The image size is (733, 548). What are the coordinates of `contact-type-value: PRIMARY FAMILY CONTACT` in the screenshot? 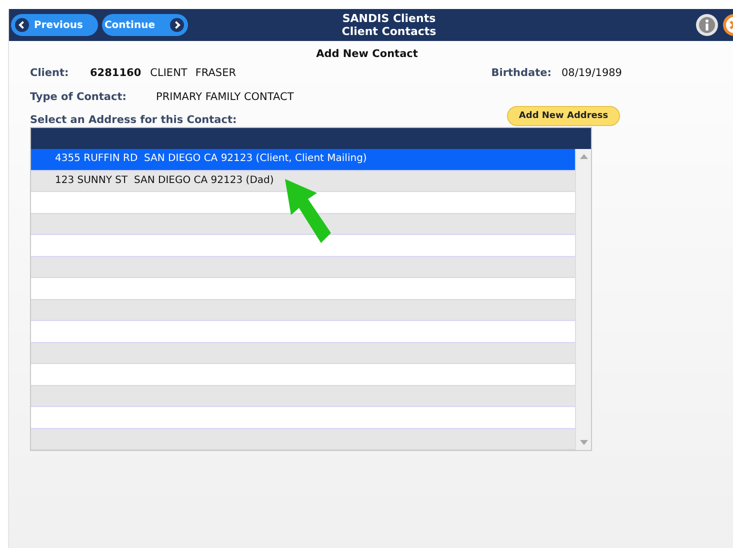 It's located at (225, 97).